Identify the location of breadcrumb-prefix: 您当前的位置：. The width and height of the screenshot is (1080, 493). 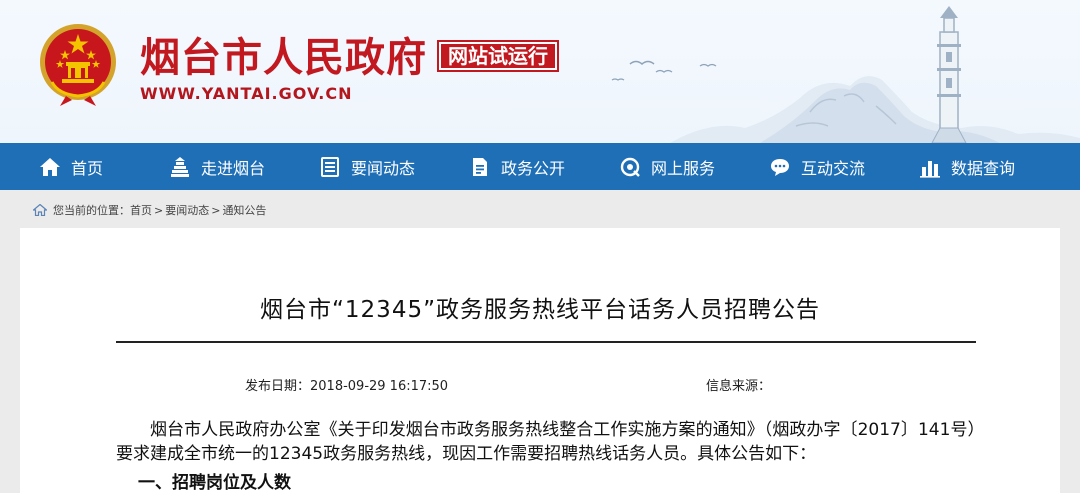
(91, 210).